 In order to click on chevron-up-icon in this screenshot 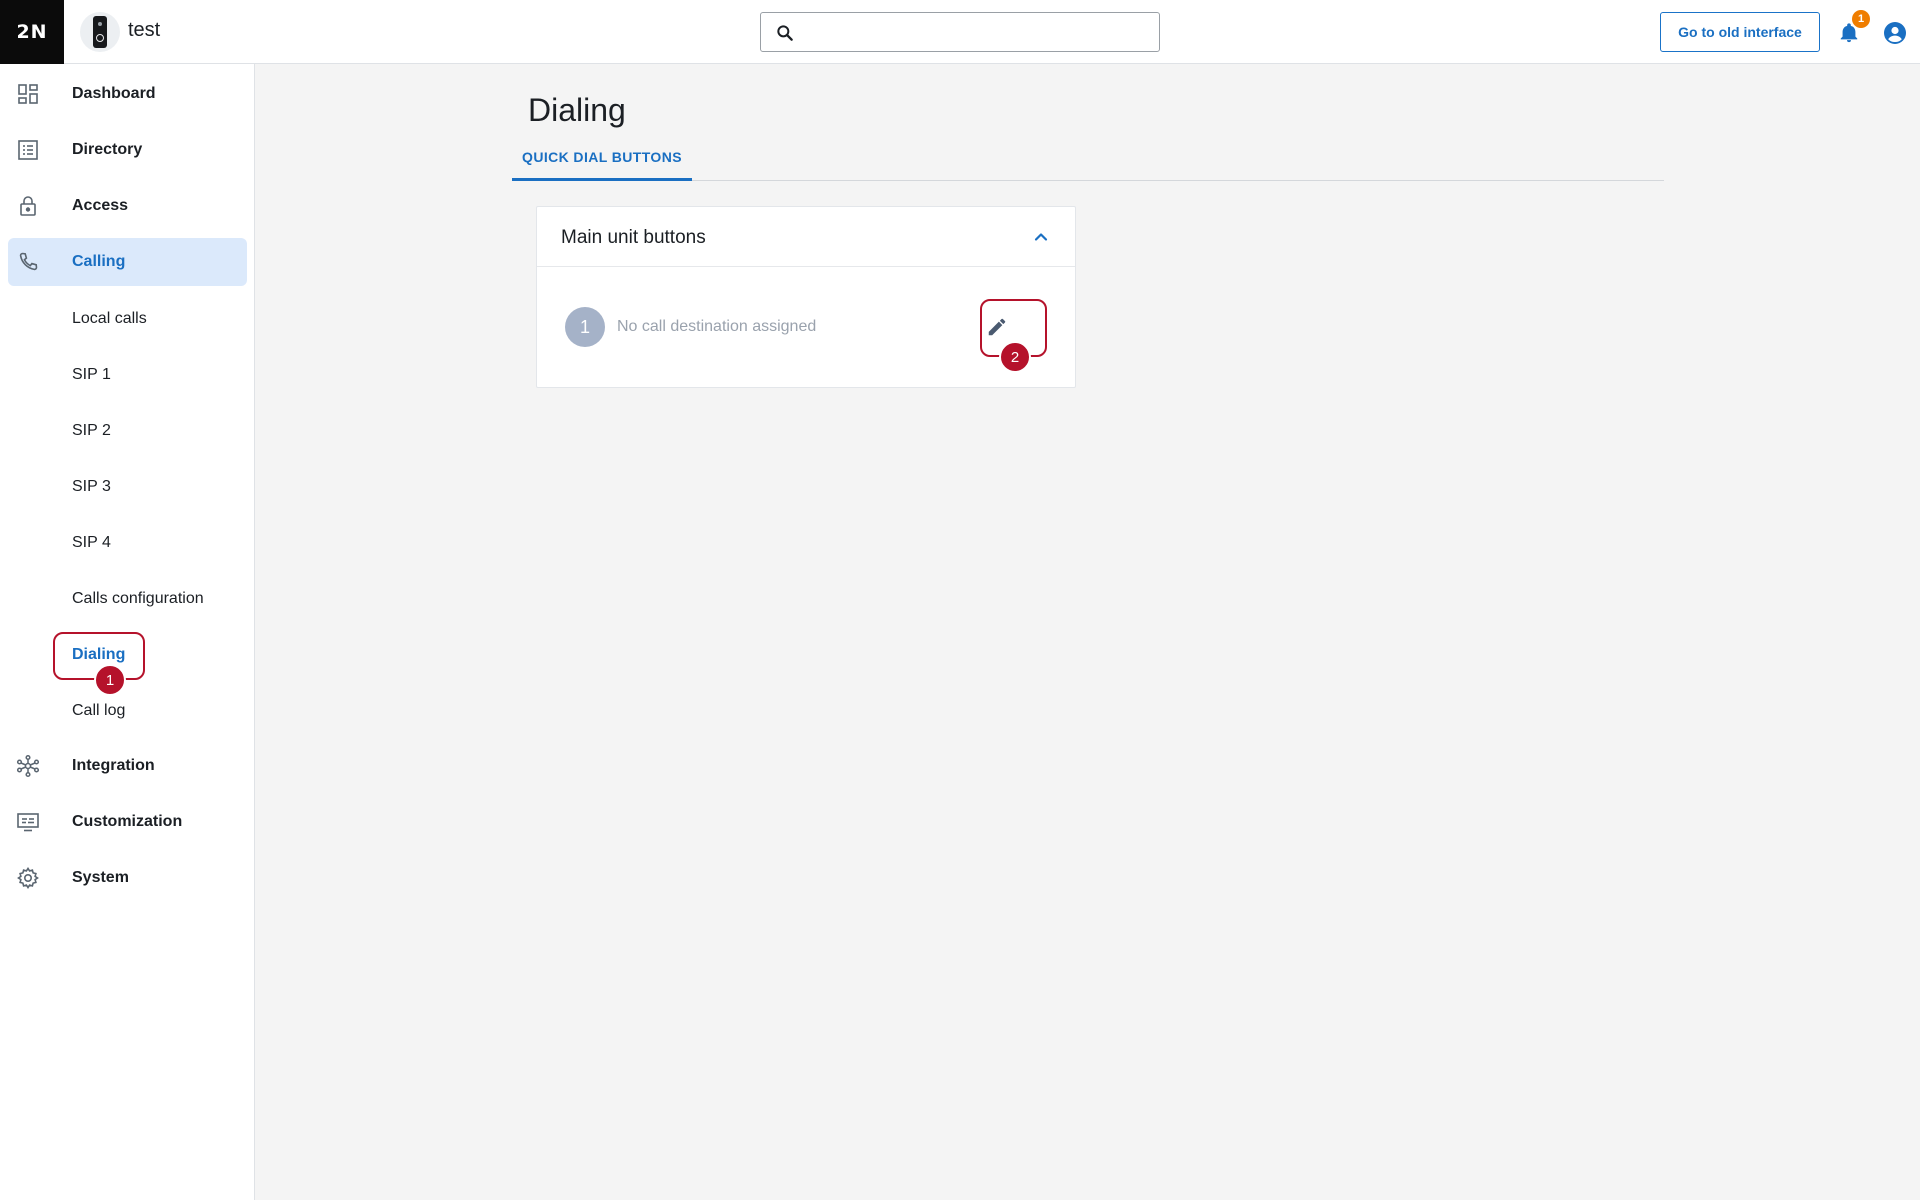, I will do `click(1041, 237)`.